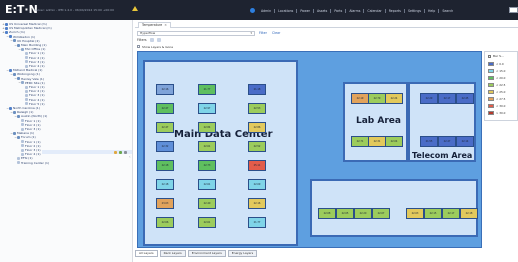 This screenshot has width=518, height=262. I want to click on rack-telecom-bottom-6: 22.15, so click(433, 213).